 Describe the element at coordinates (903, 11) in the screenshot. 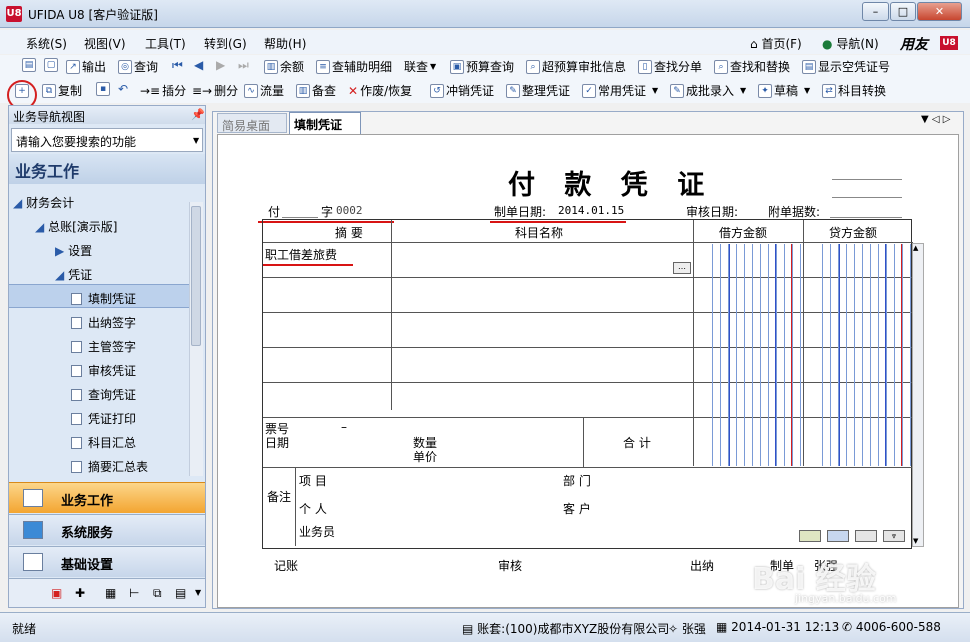

I see `maximize-button: □` at that location.